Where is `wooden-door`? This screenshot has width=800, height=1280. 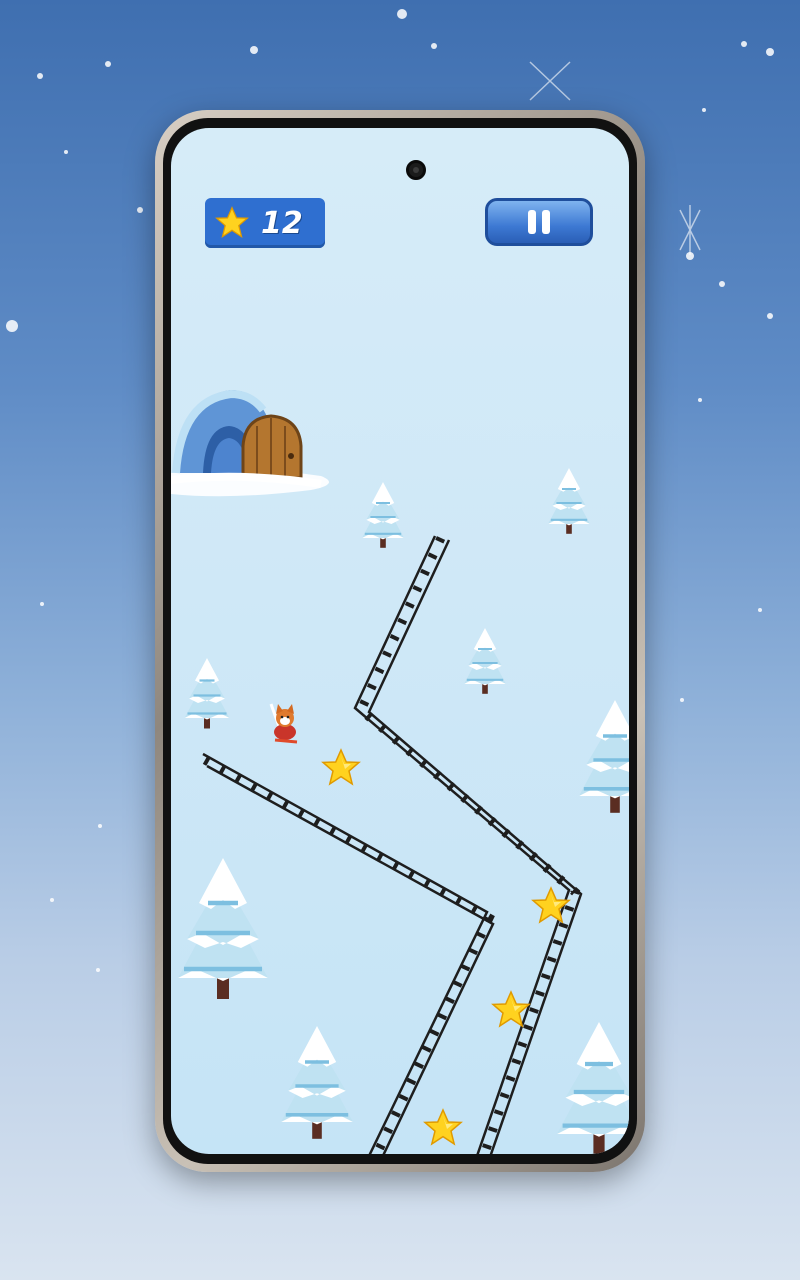
wooden-door is located at coordinates (272, 447).